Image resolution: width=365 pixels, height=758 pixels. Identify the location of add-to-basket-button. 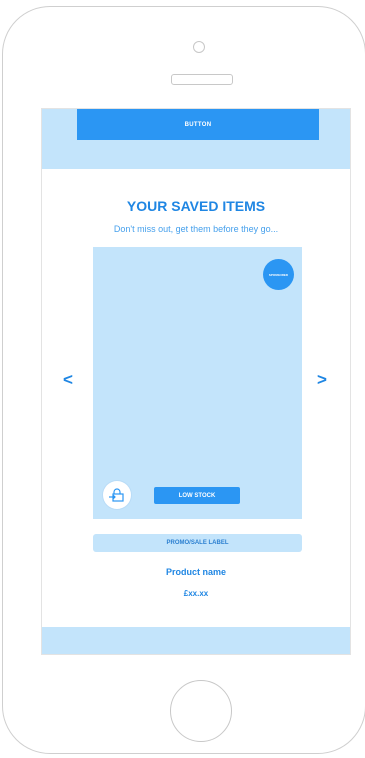
(117, 495).